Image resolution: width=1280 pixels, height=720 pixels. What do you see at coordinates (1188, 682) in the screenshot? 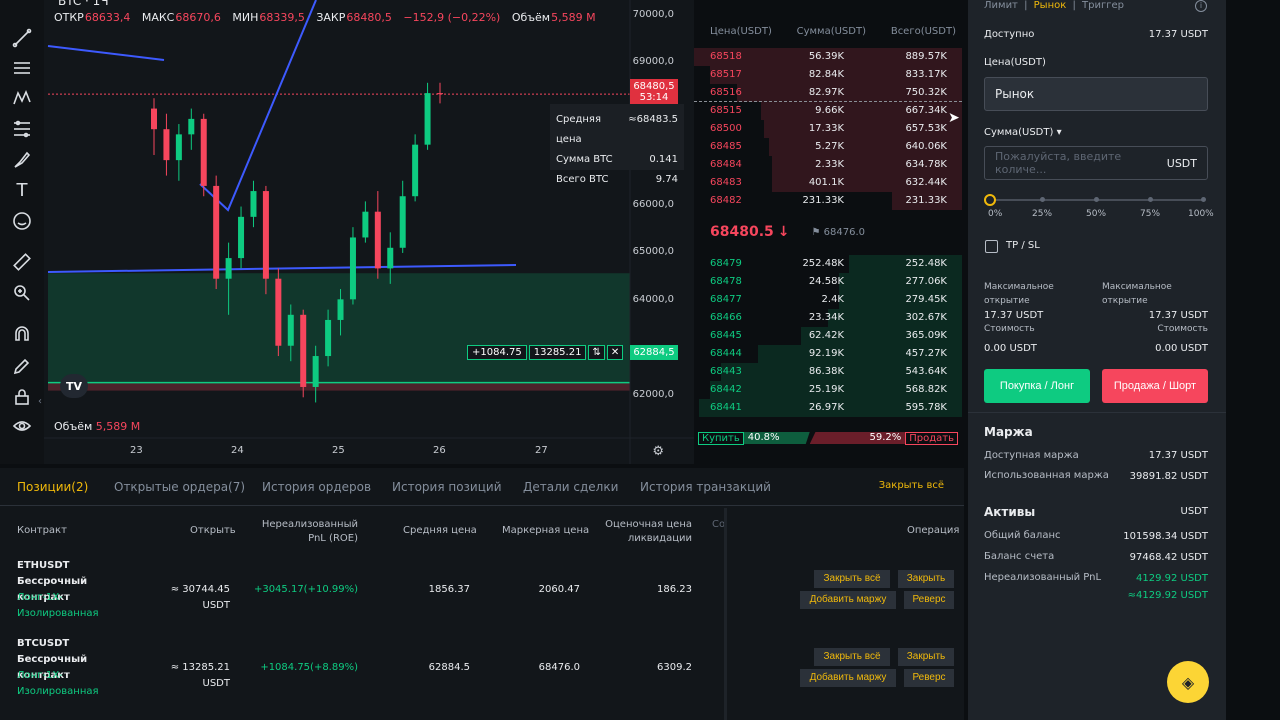
I see `swap-icon: ◈` at bounding box center [1188, 682].